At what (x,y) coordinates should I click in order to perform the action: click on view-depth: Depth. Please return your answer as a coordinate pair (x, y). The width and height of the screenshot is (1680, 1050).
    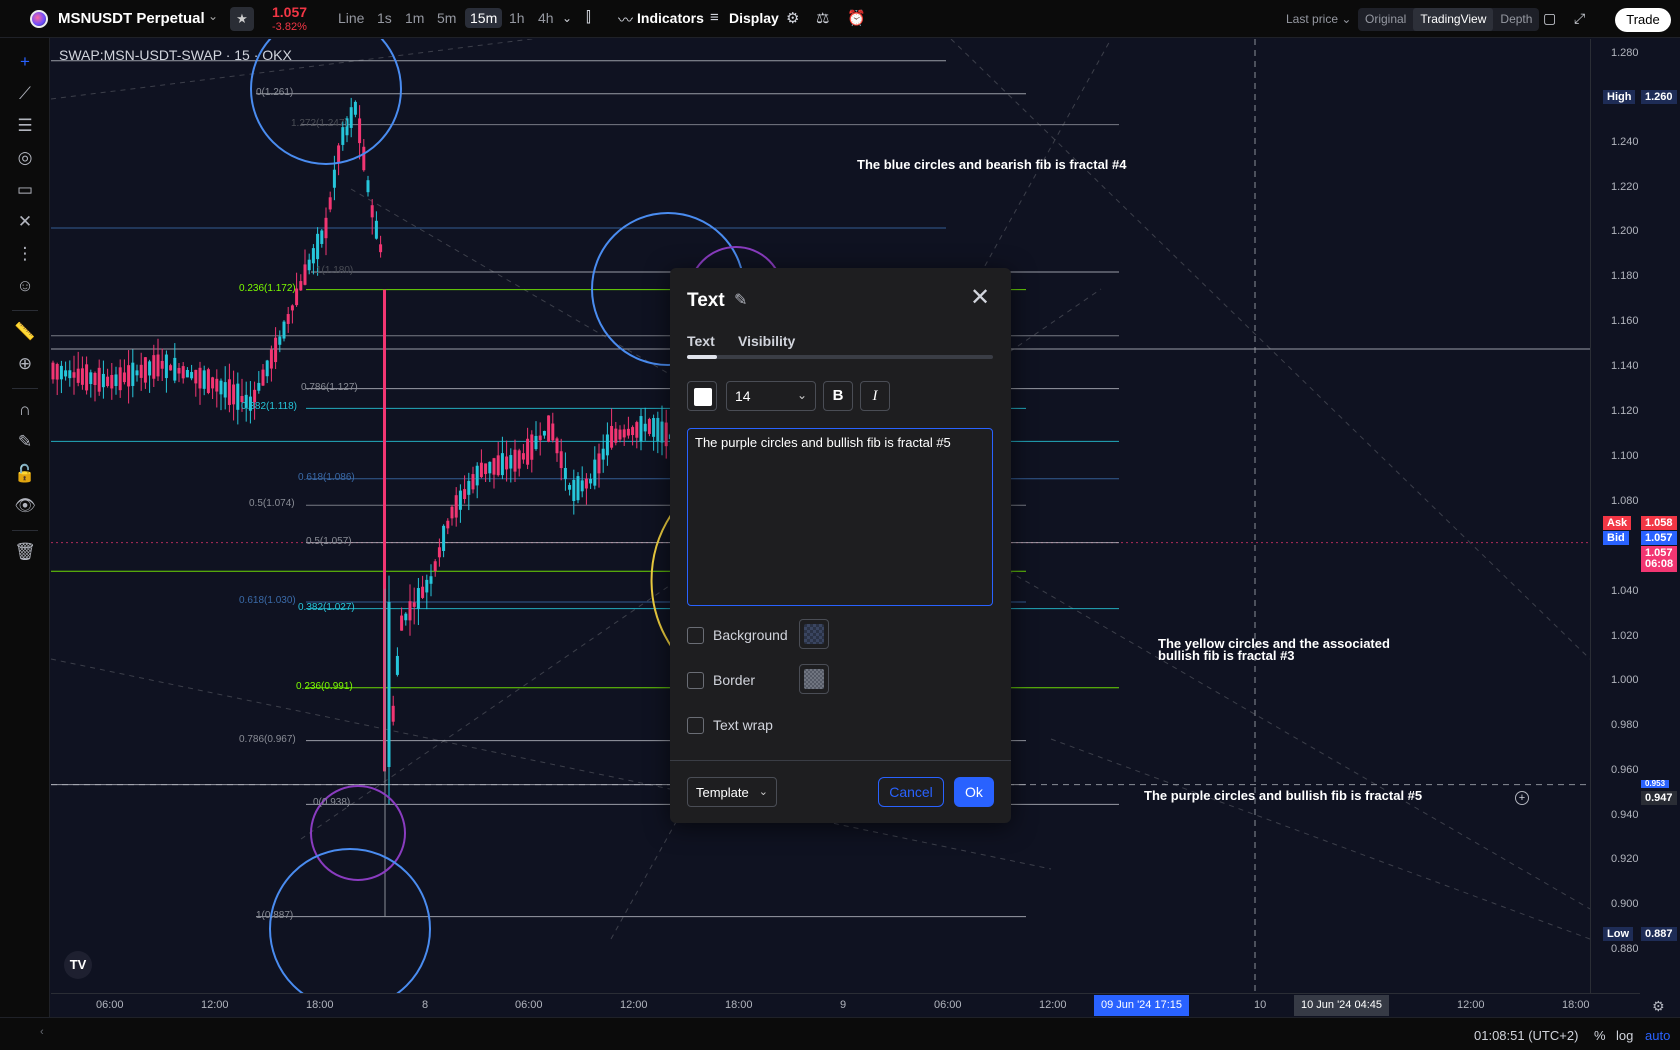
    Looking at the image, I should click on (1516, 19).